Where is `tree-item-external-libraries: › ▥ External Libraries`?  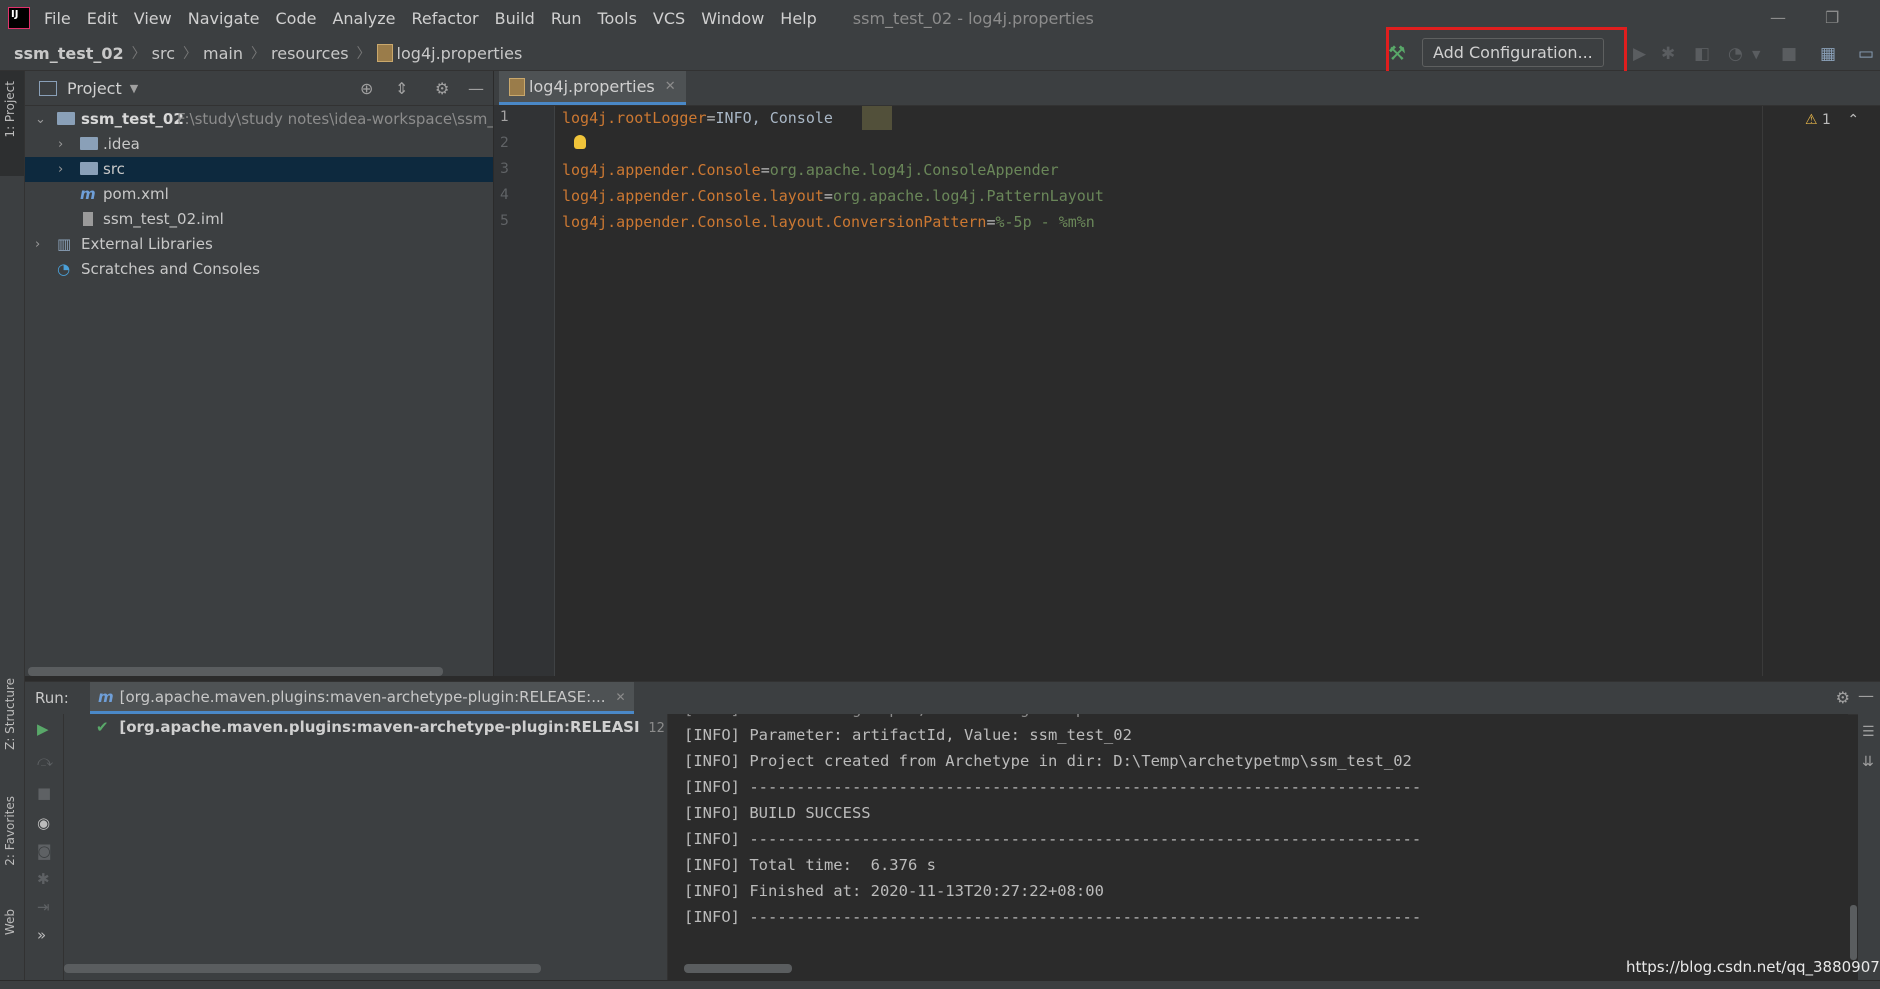
tree-item-external-libraries: › ▥ External Libraries is located at coordinates (259, 244).